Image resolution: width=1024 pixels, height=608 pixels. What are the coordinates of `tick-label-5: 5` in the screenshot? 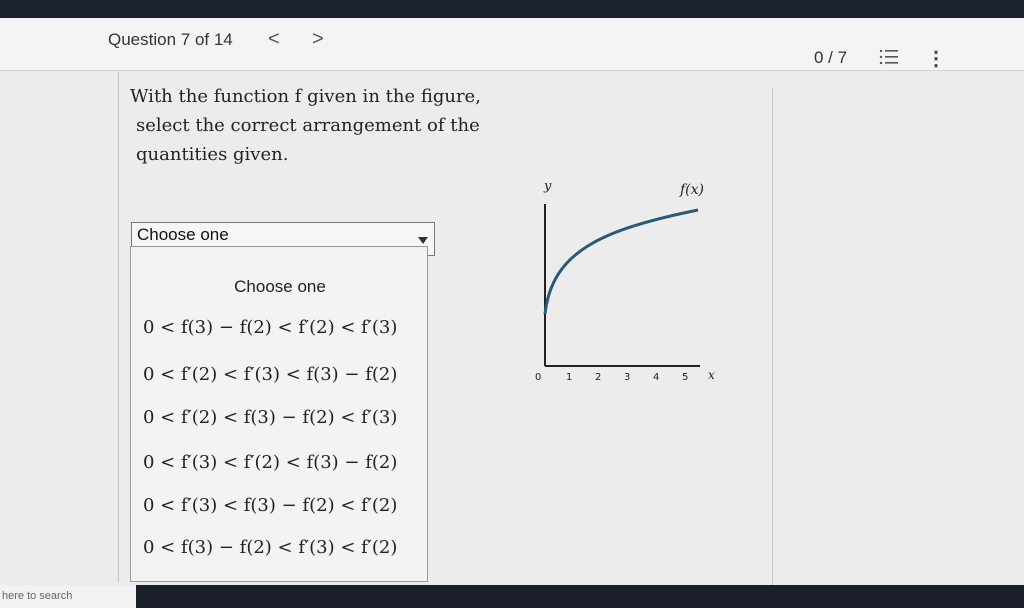 It's located at (685, 377).